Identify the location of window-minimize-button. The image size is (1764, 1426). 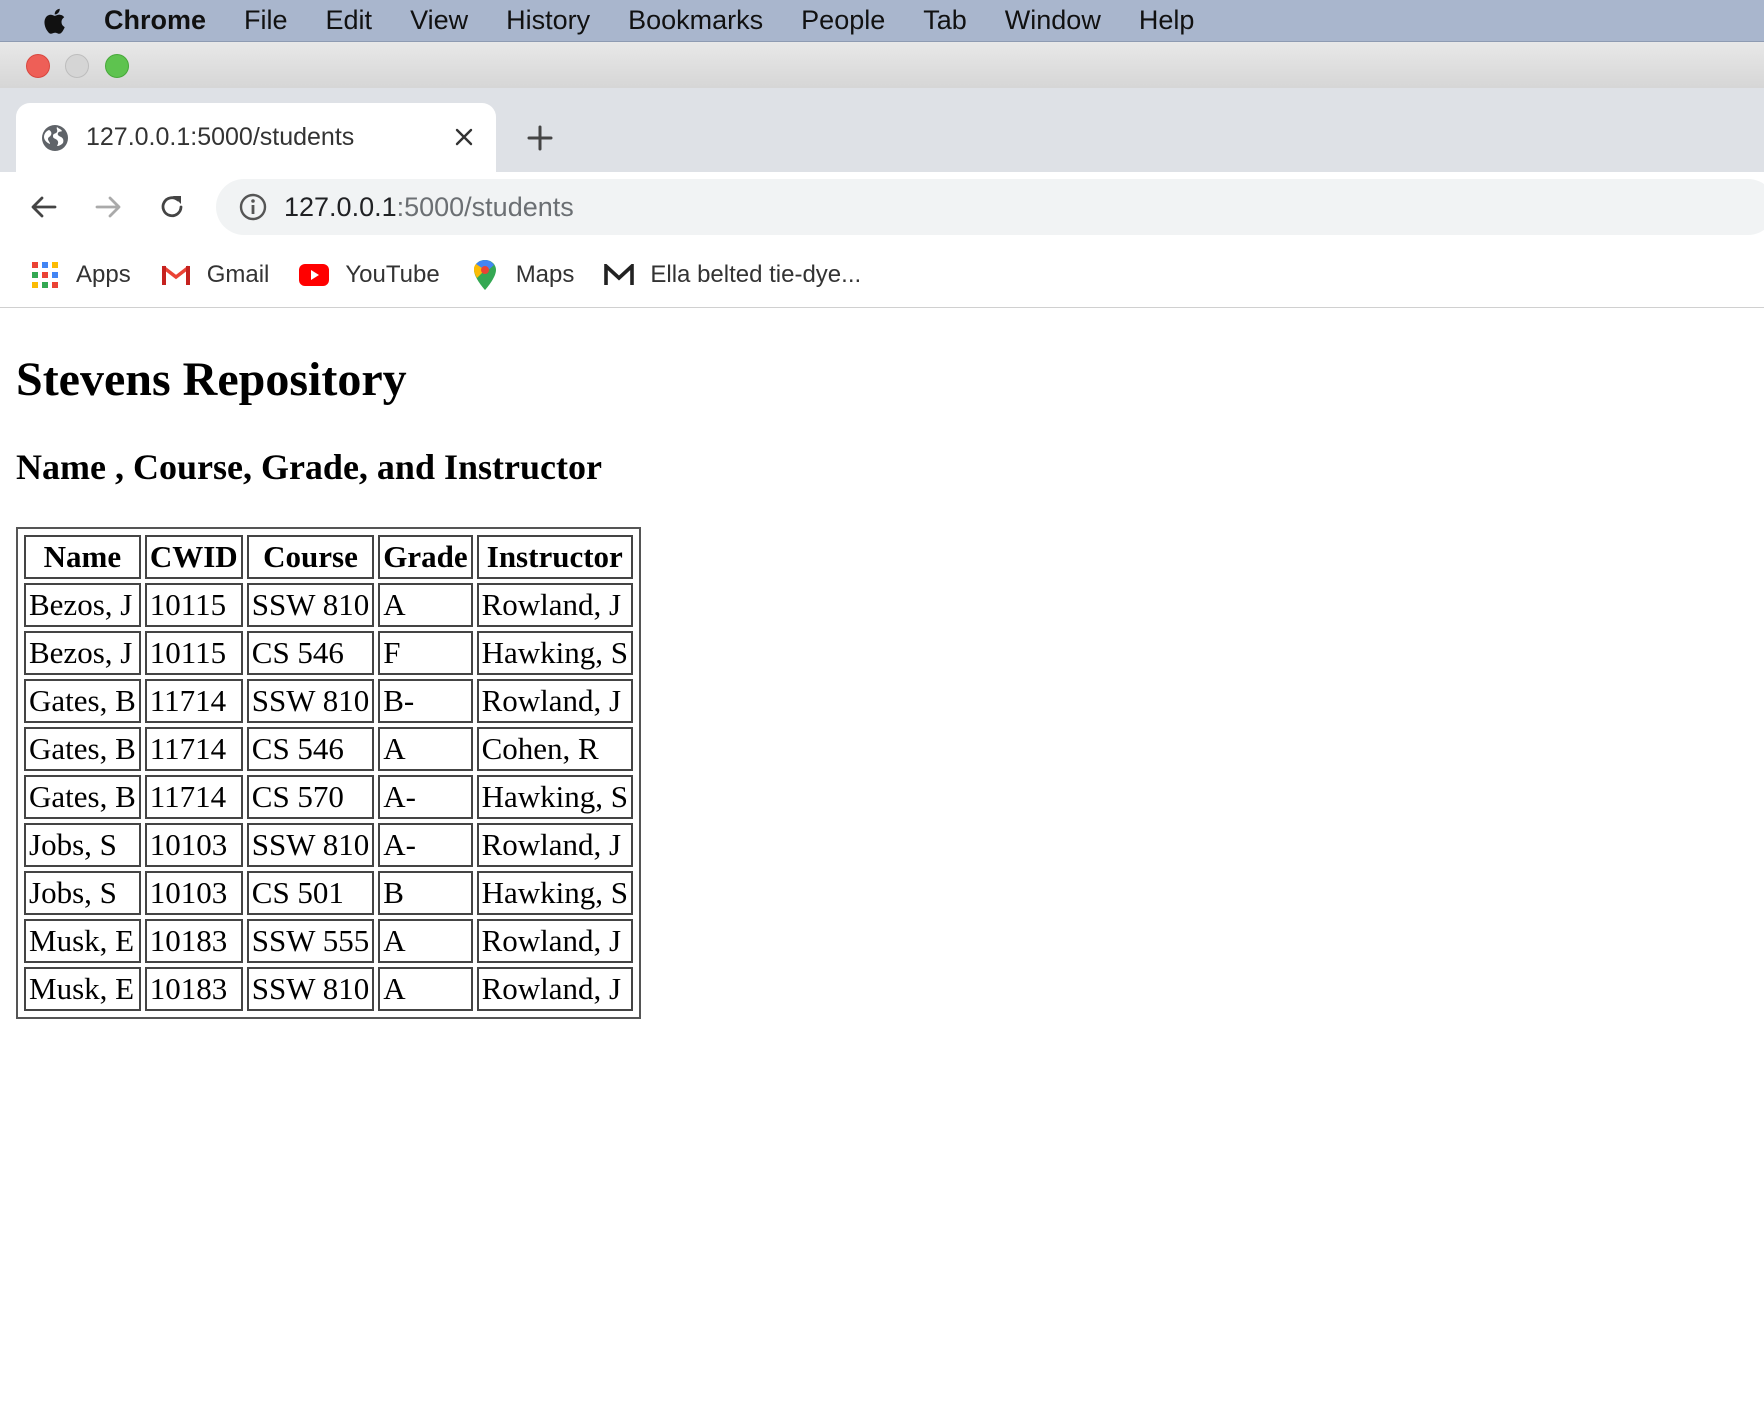
(77, 66).